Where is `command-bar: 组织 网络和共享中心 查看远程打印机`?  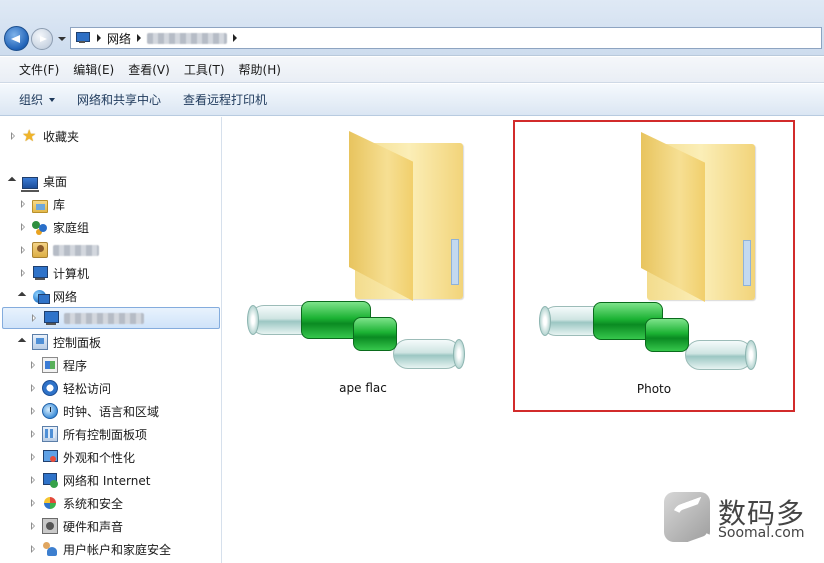
command-bar: 组织 网络和共享中心 查看远程打印机 is located at coordinates (412, 100).